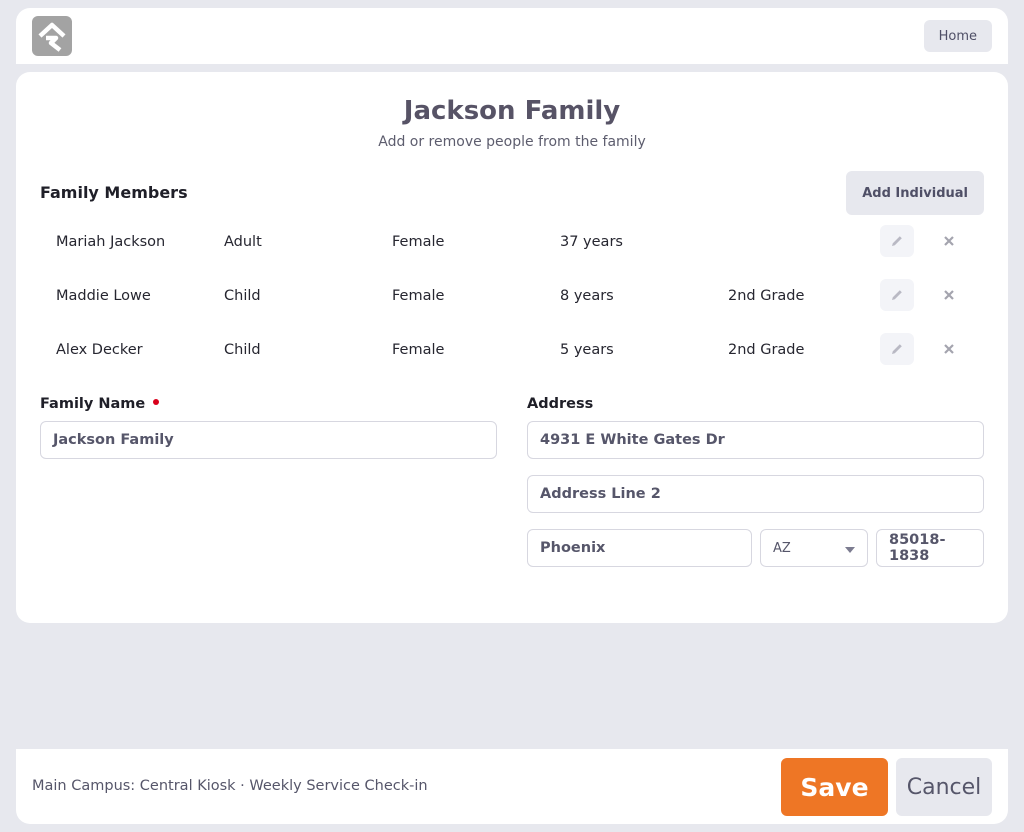 Image resolution: width=1024 pixels, height=832 pixels. I want to click on member-age: 8 years, so click(587, 296).